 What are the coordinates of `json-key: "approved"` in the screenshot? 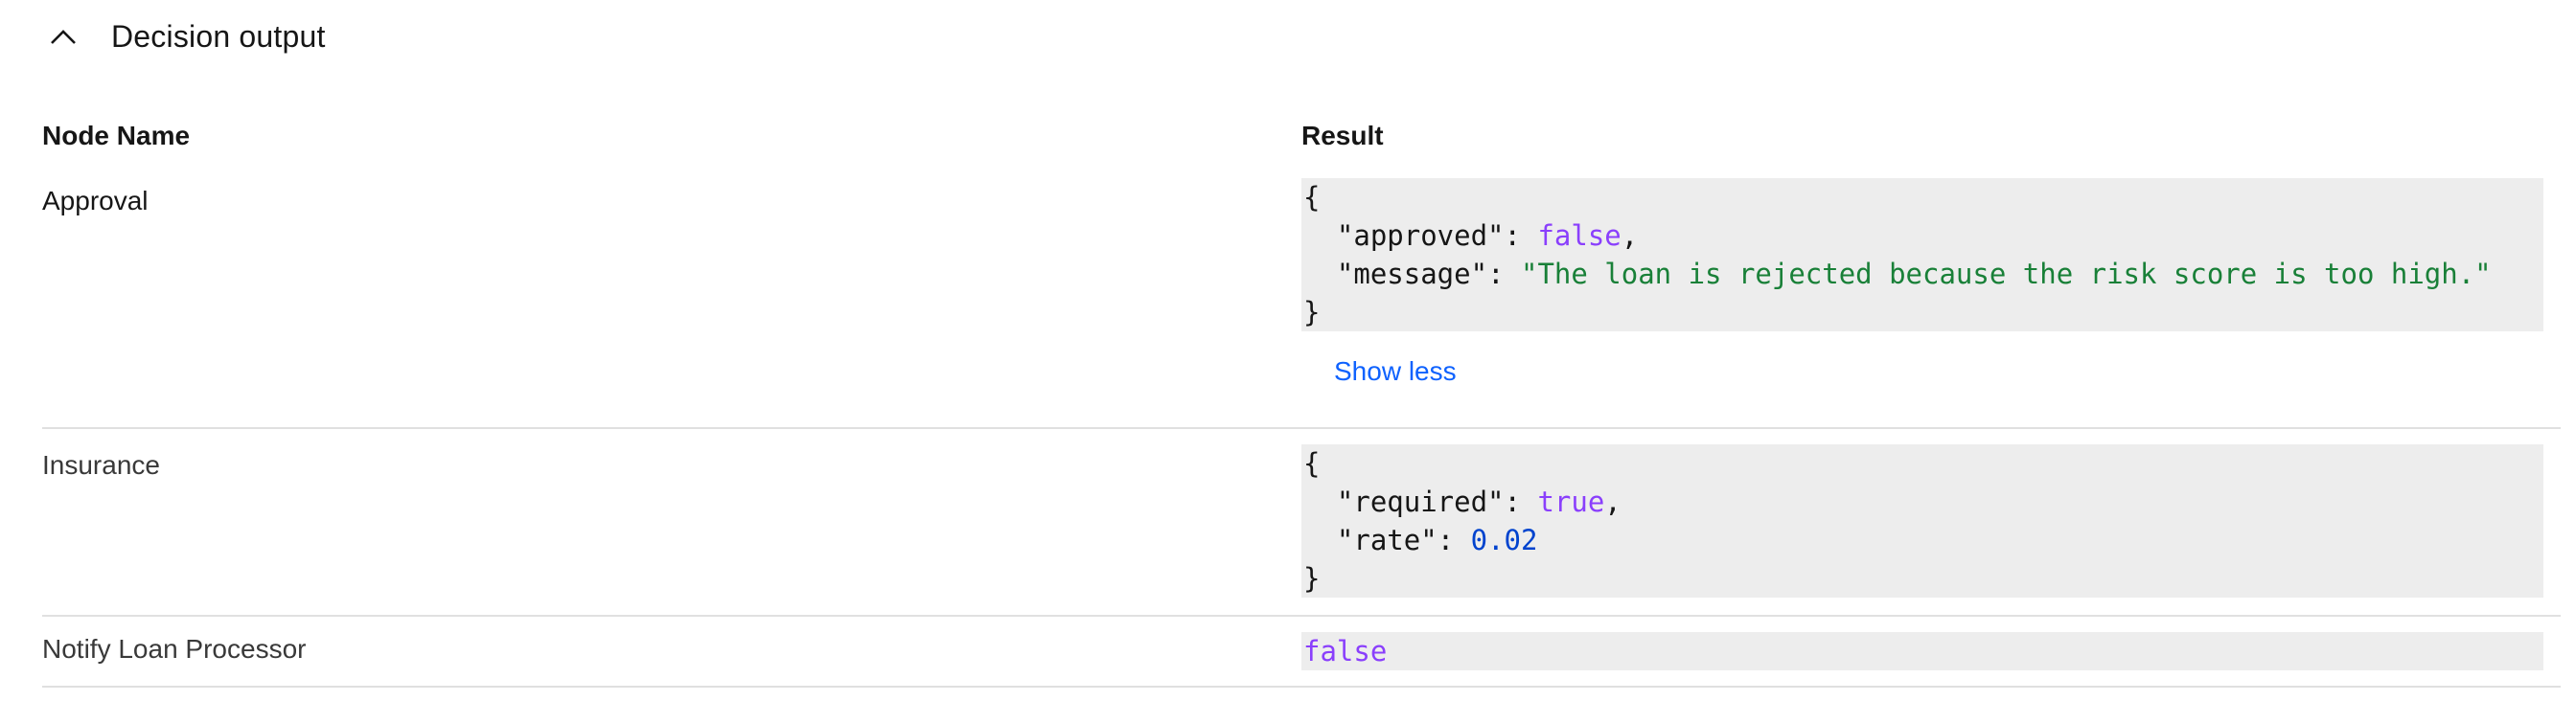 It's located at (1420, 236).